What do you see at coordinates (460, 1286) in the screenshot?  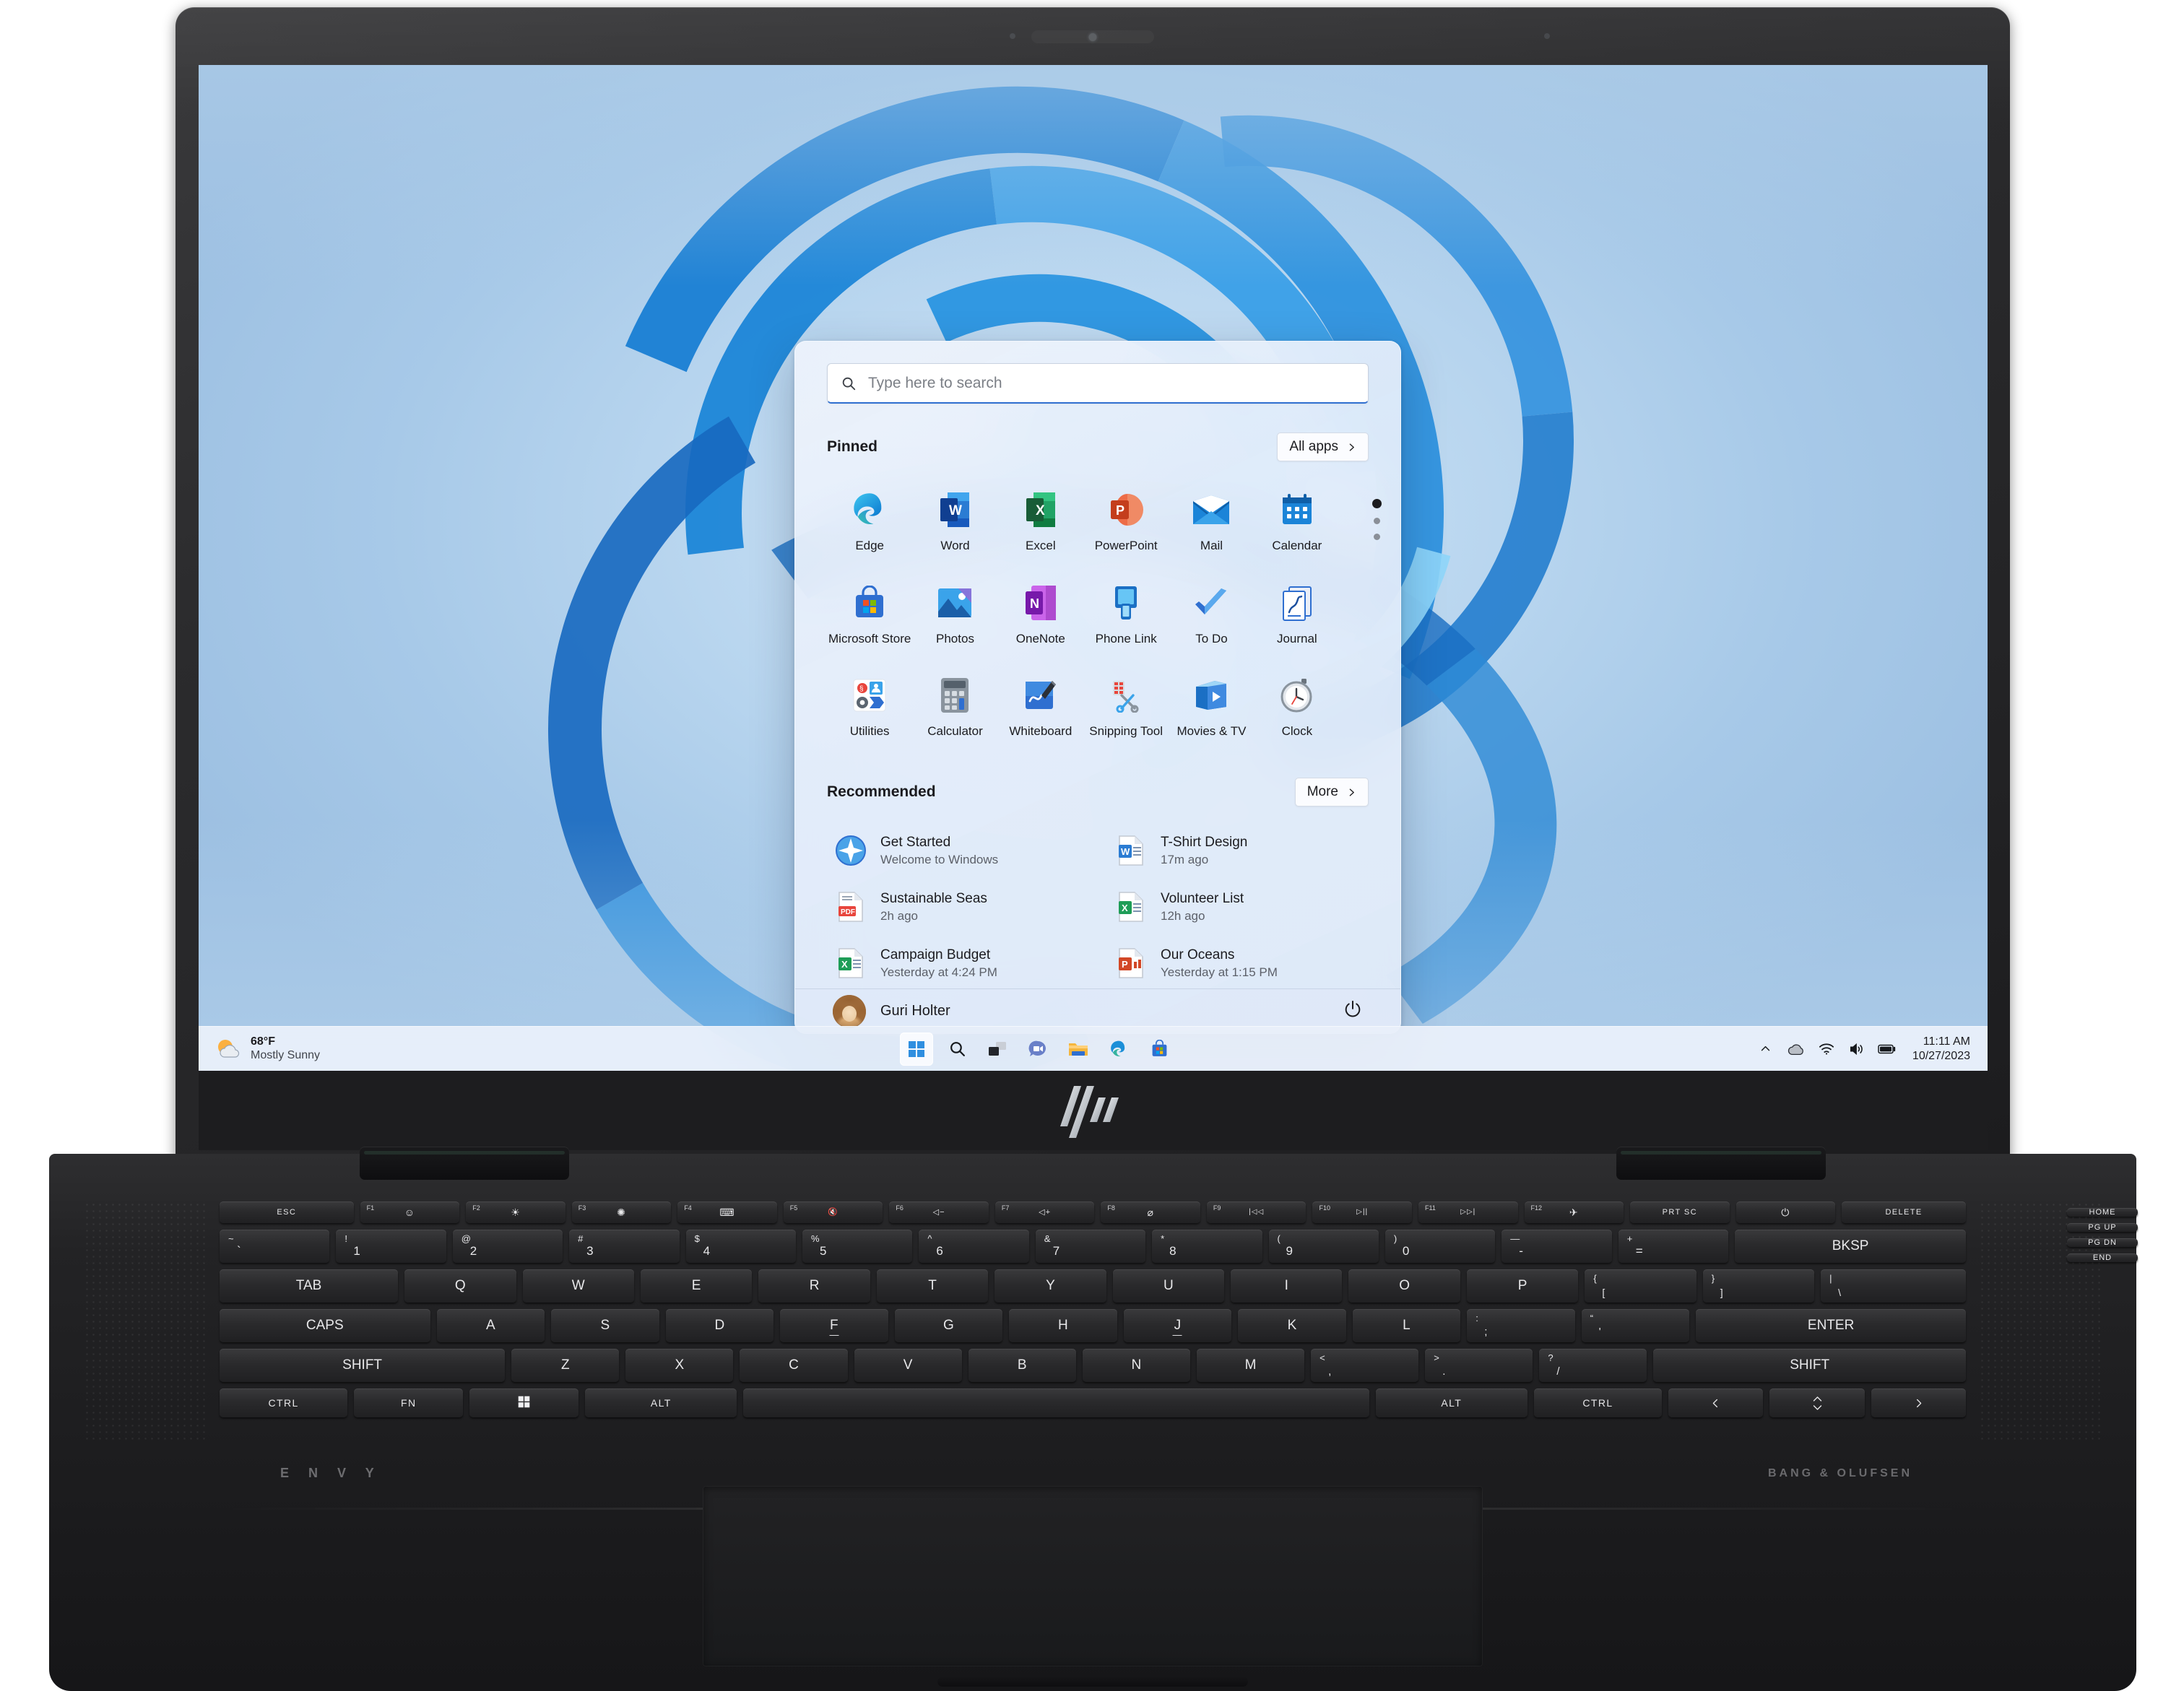 I see `key-q: Q` at bounding box center [460, 1286].